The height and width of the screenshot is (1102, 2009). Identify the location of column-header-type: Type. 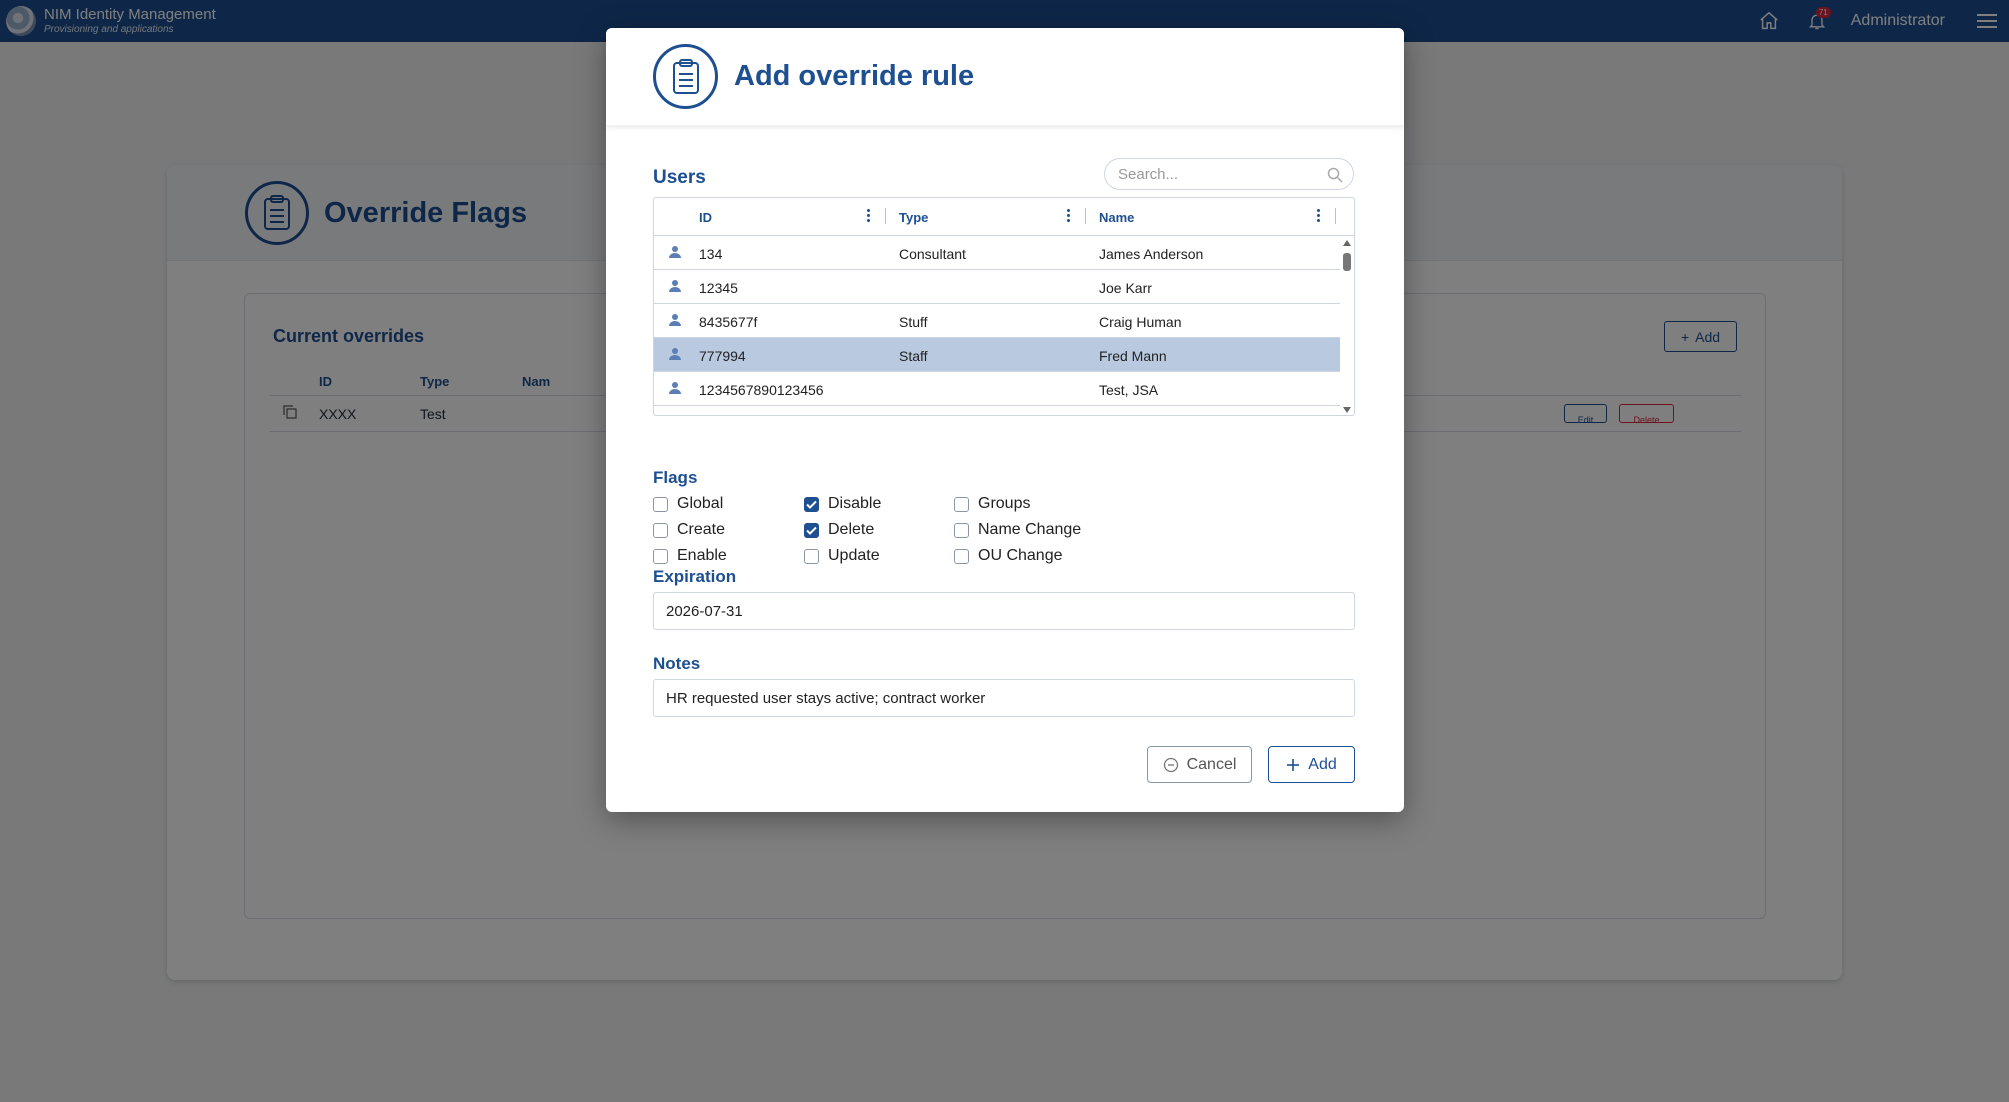
(913, 217).